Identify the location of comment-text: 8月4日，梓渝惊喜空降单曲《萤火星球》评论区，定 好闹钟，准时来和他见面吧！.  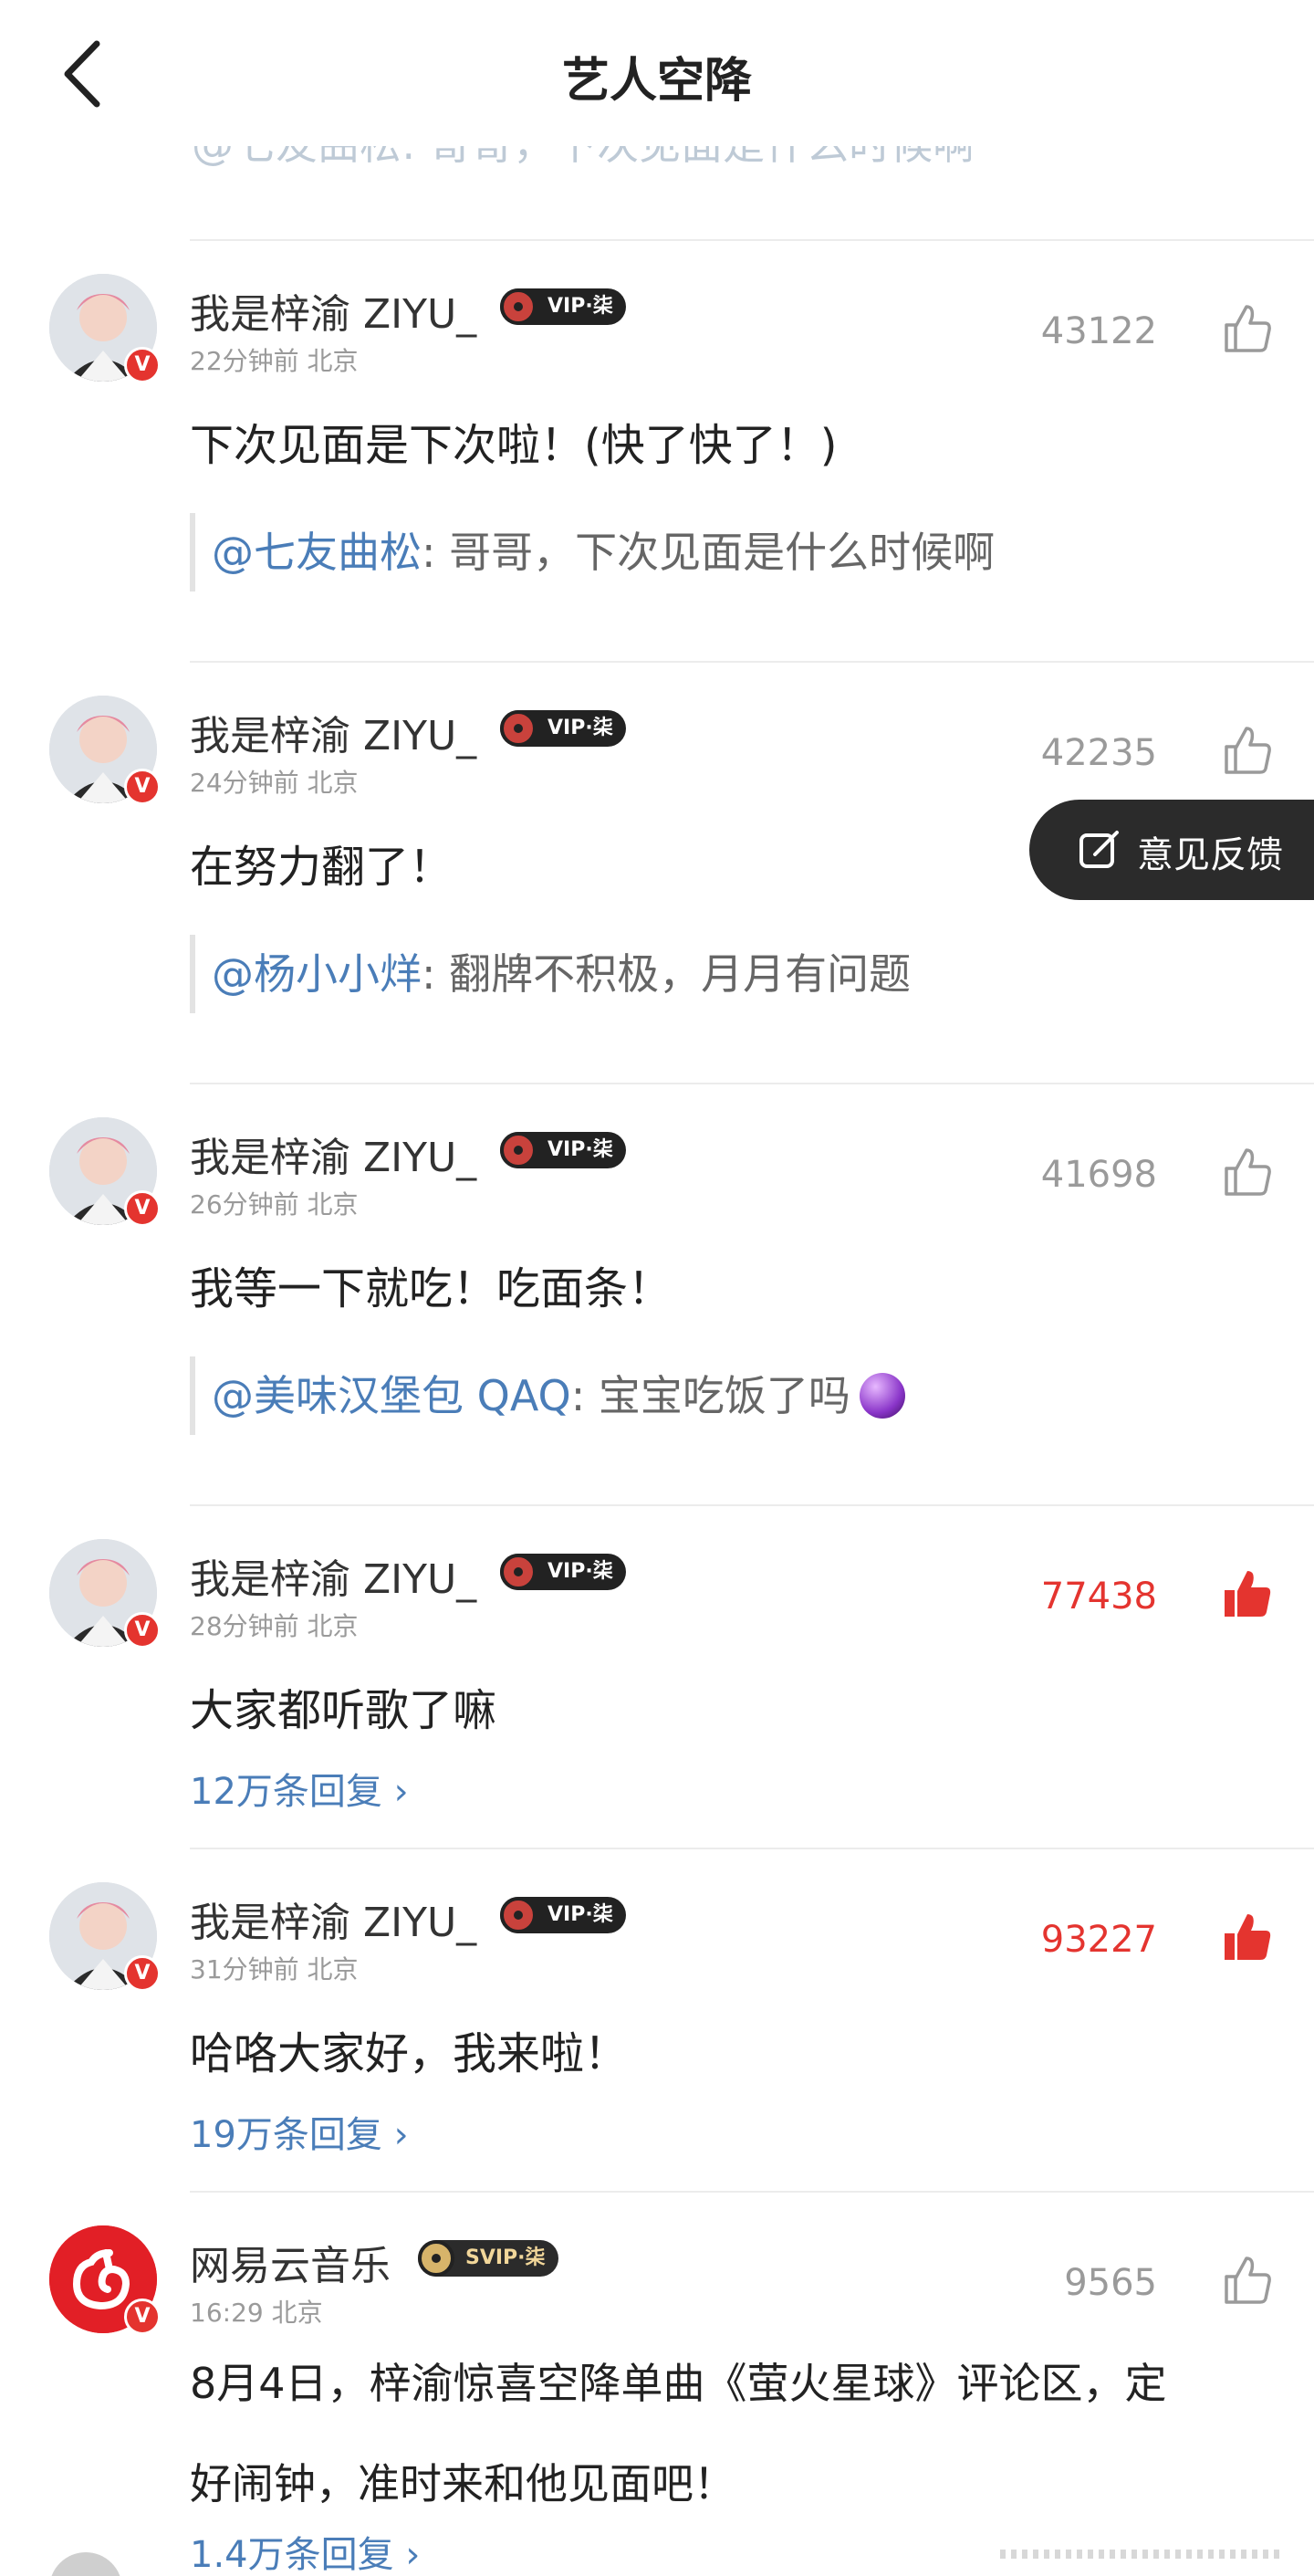
(723, 2433).